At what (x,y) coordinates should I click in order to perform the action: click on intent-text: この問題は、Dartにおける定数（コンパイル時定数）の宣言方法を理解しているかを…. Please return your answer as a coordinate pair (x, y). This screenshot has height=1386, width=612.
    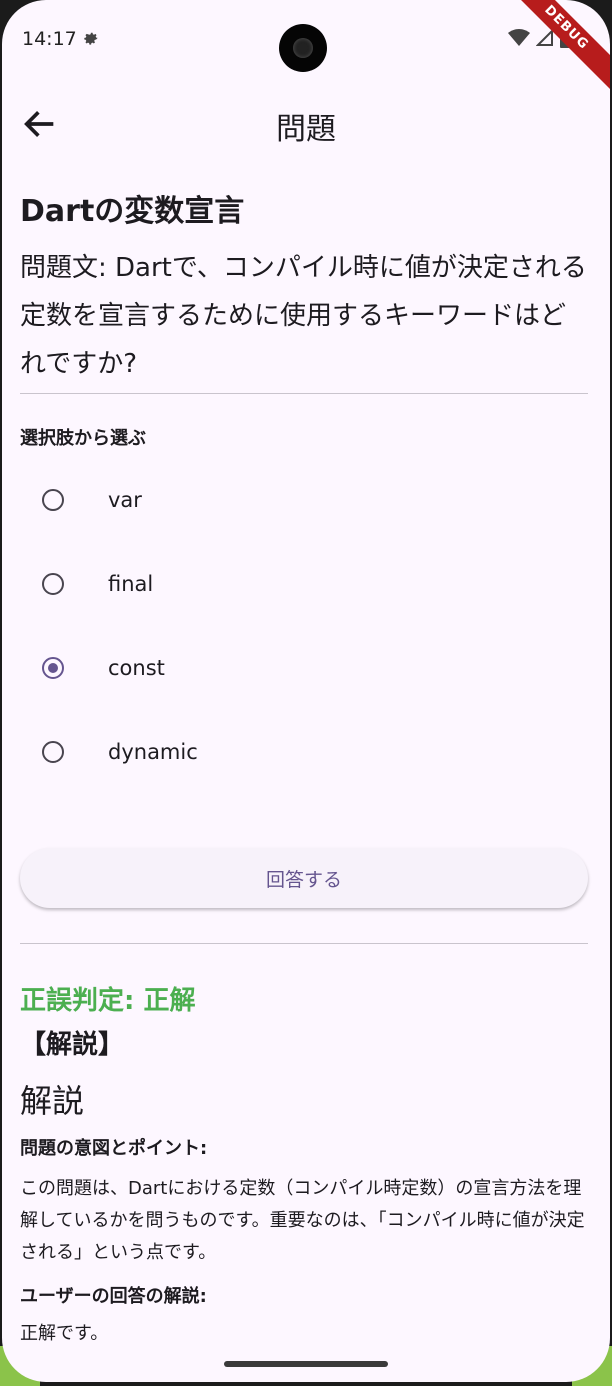
    Looking at the image, I should click on (302, 1220).